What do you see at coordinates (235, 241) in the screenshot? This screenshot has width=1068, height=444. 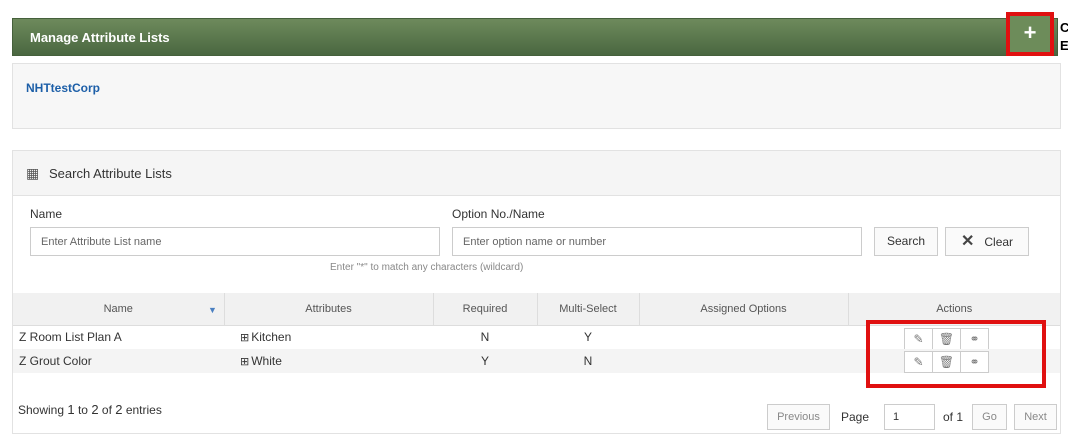 I see `name-search-input` at bounding box center [235, 241].